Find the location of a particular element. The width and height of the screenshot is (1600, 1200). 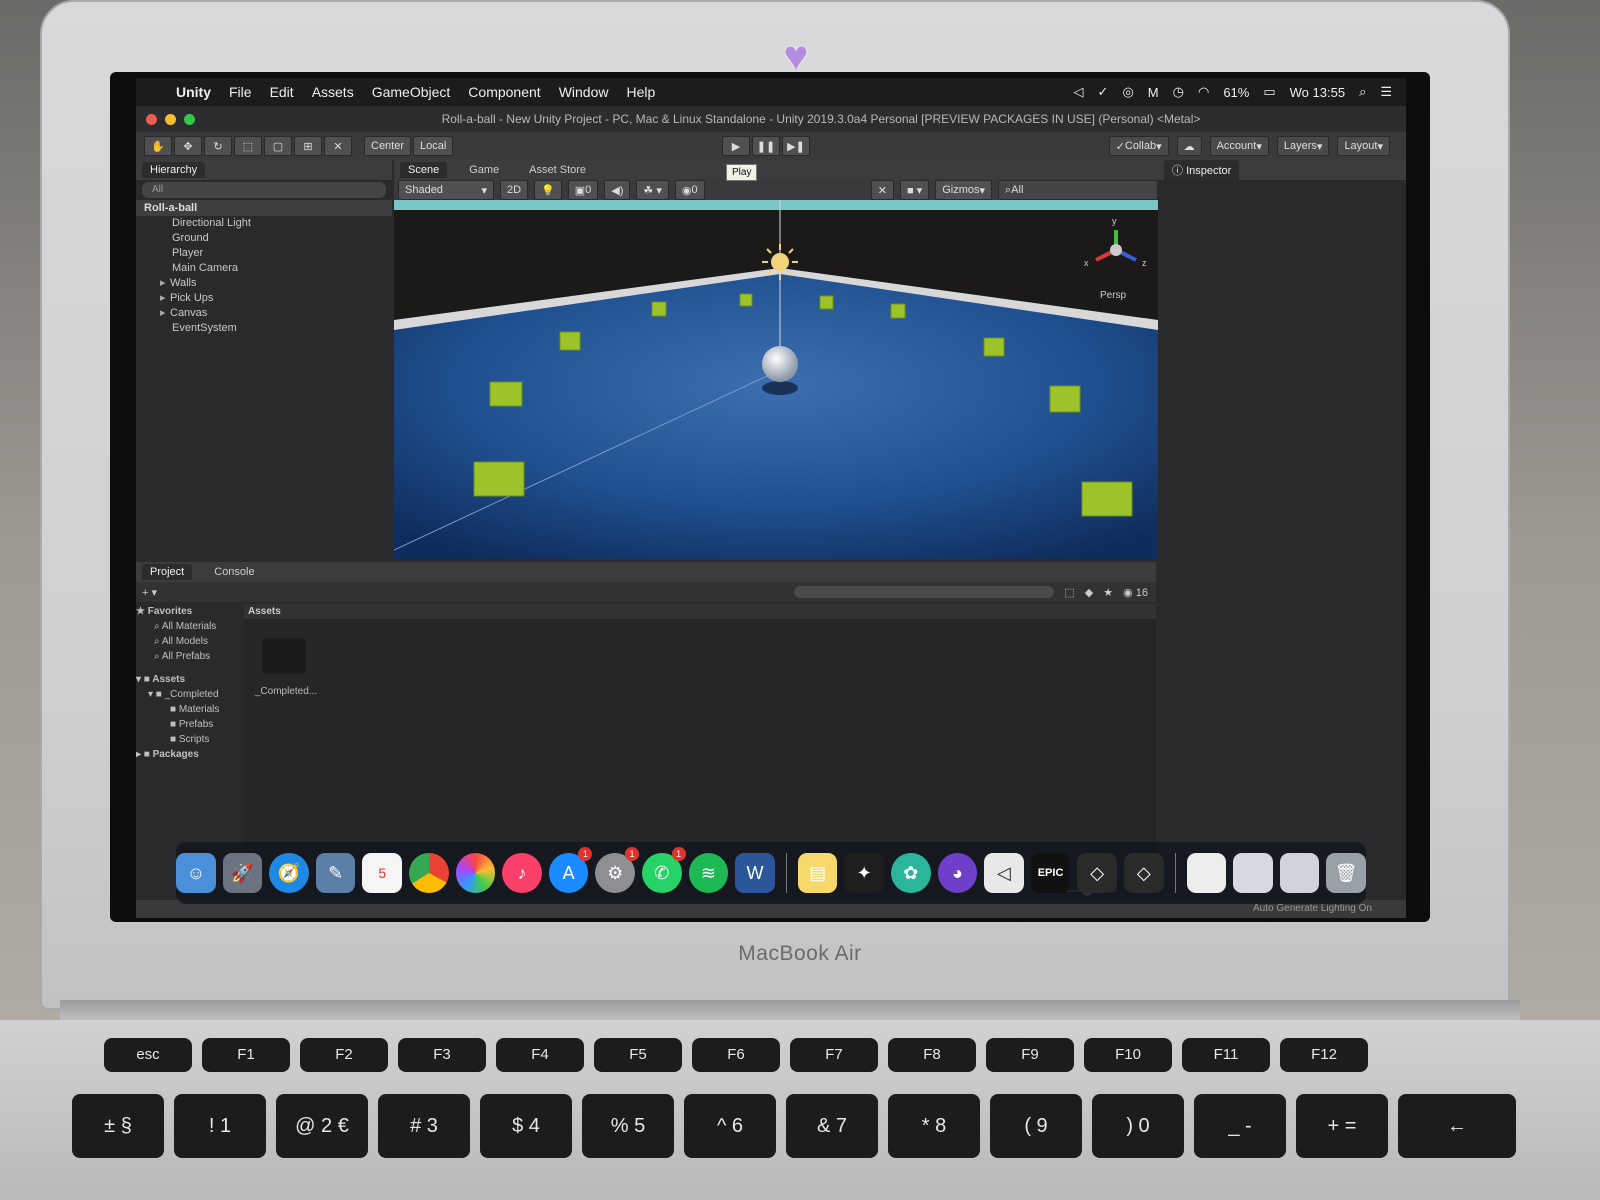

key-section: ± § is located at coordinates (118, 1126).